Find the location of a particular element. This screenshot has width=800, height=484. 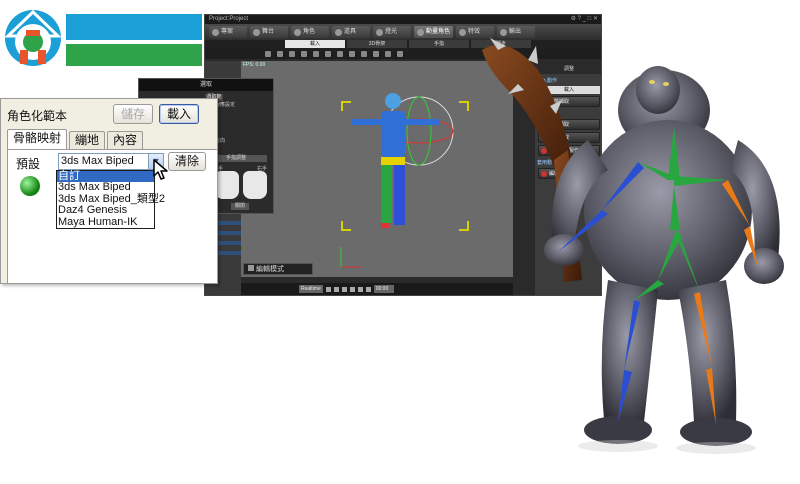

edit-mode-text: 編輯模式 is located at coordinates (270, 269).